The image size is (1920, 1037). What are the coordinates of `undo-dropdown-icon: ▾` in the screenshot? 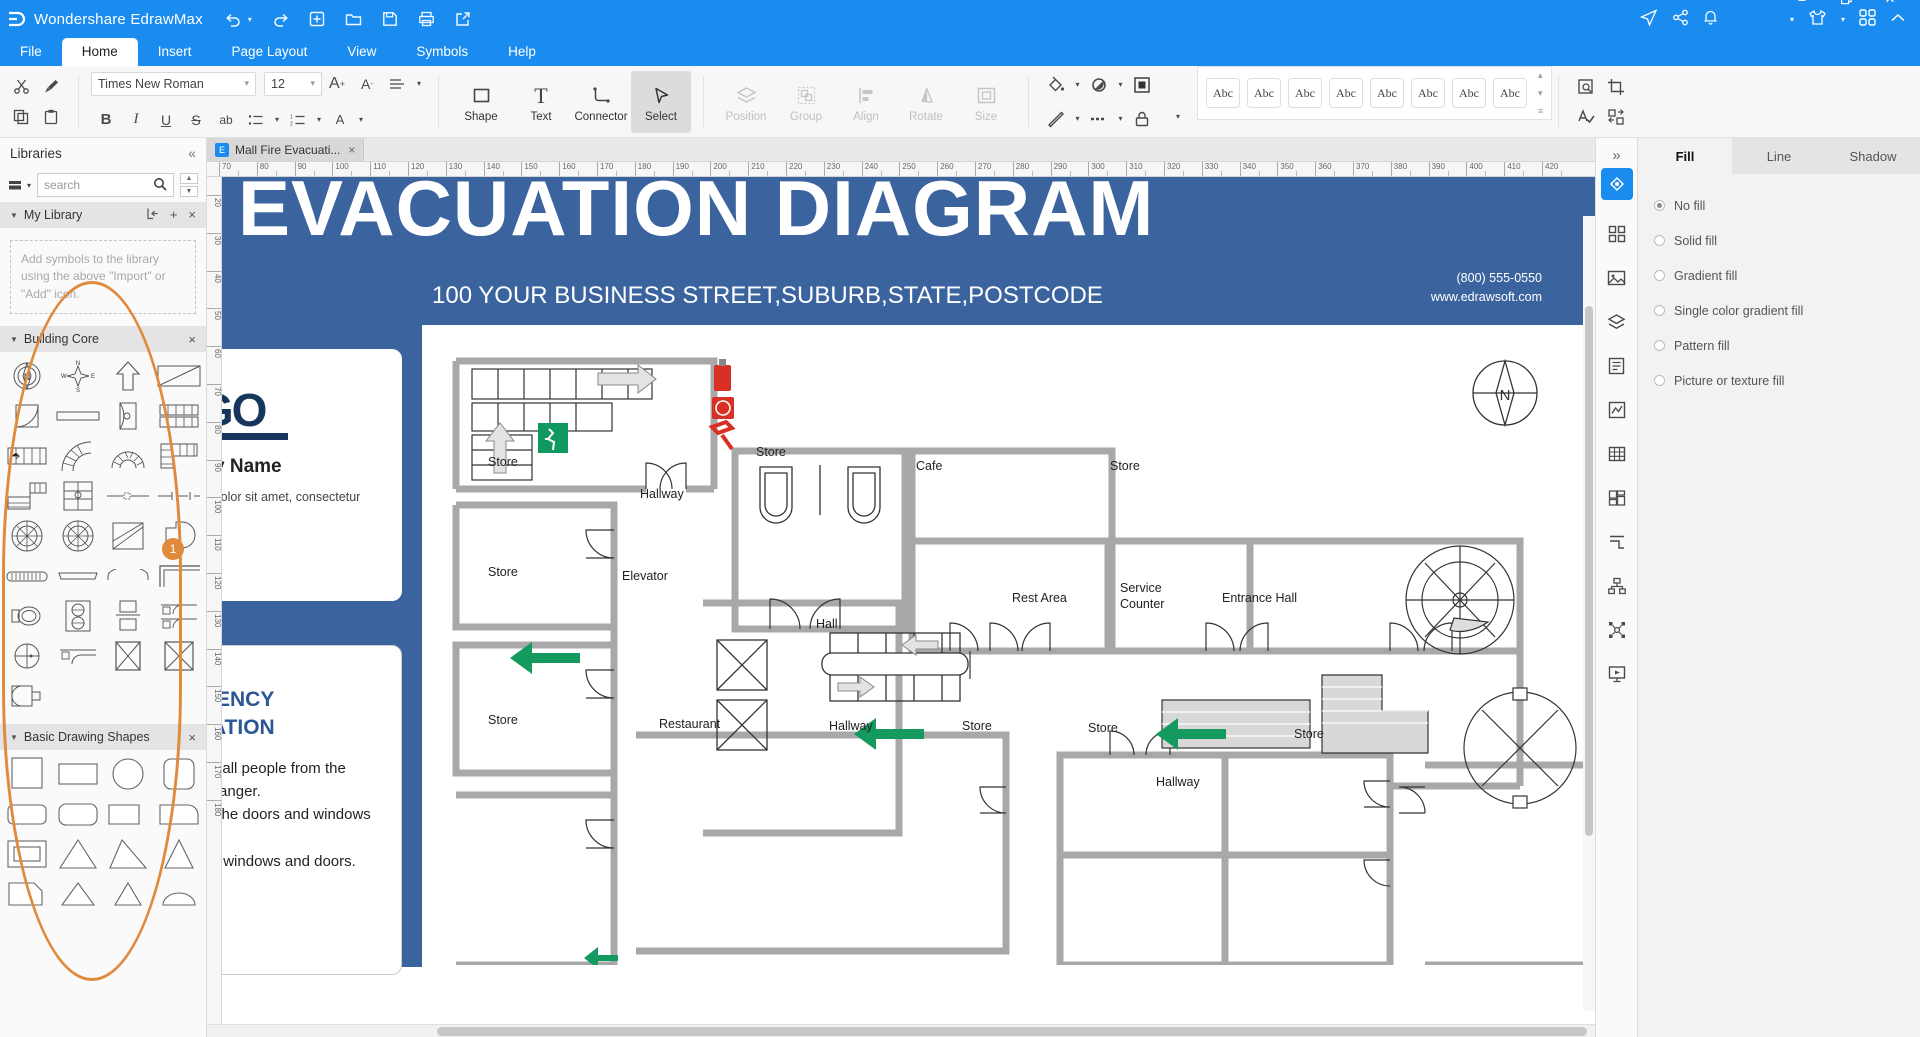 It's located at (250, 19).